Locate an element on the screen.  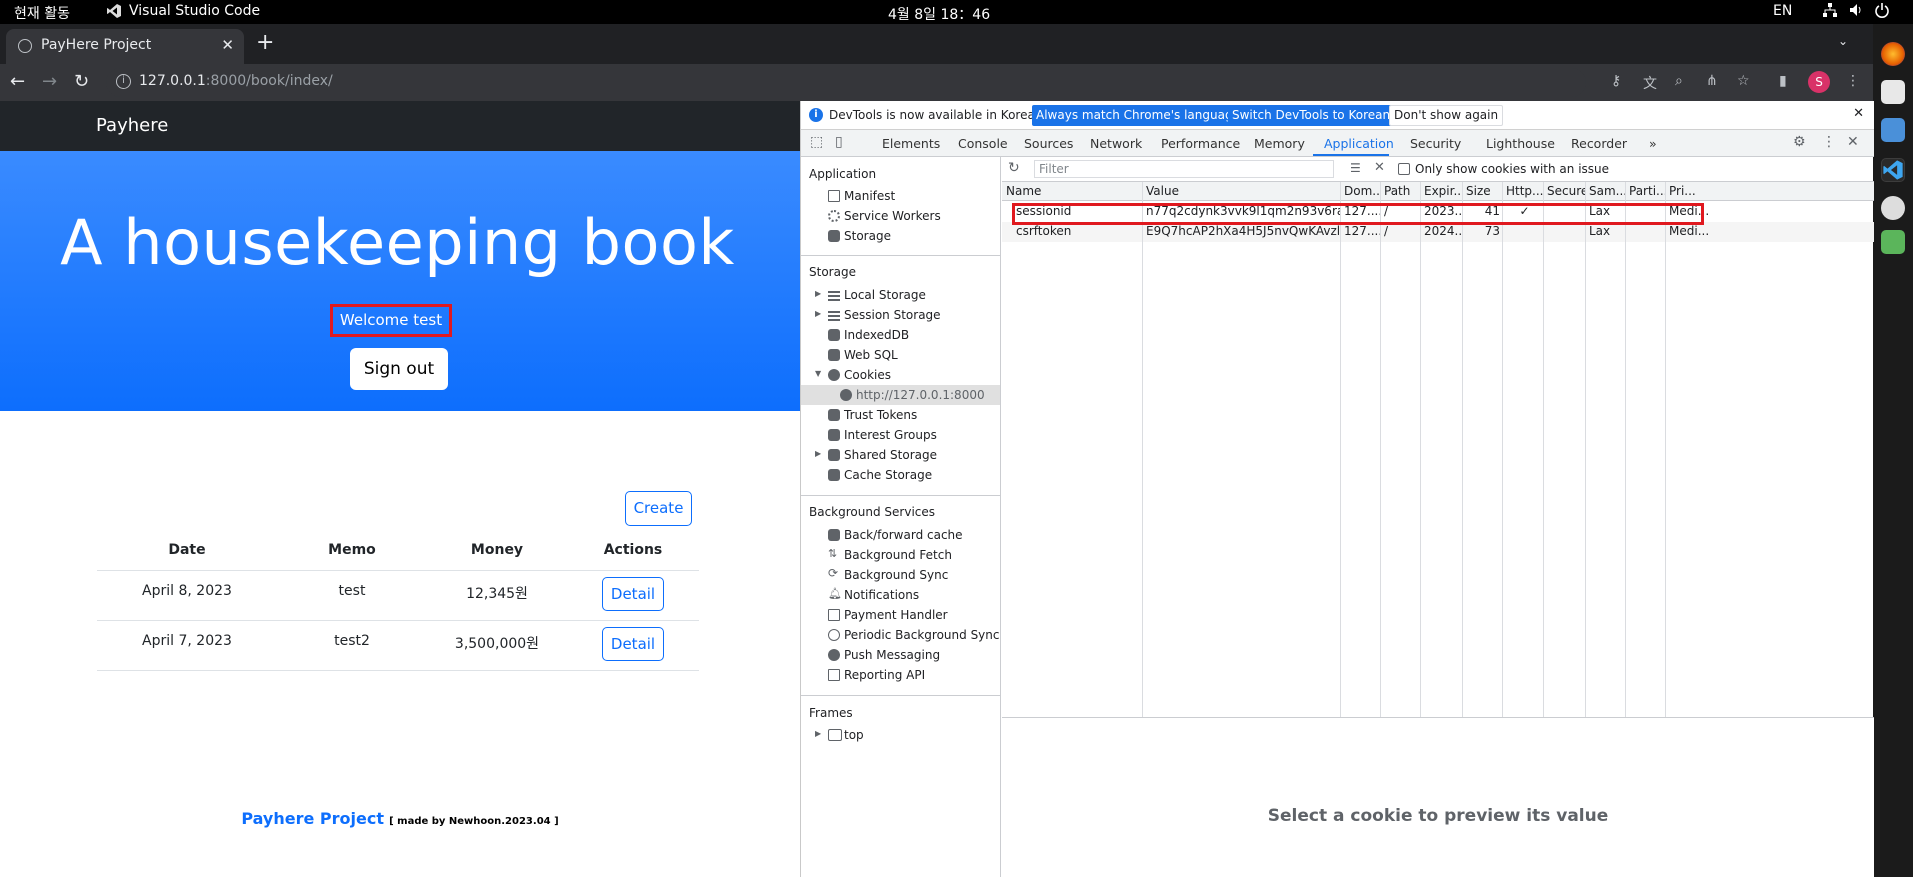
tab-performance: Performance is located at coordinates (1200, 143).